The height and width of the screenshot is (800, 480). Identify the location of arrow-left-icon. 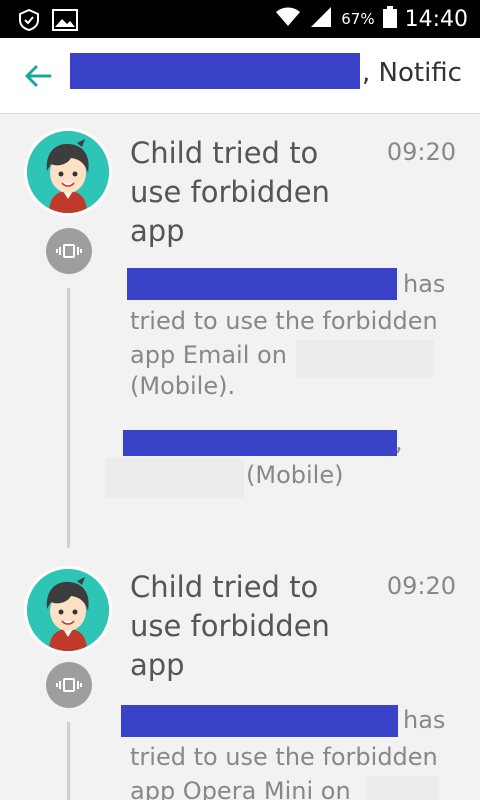
(38, 76).